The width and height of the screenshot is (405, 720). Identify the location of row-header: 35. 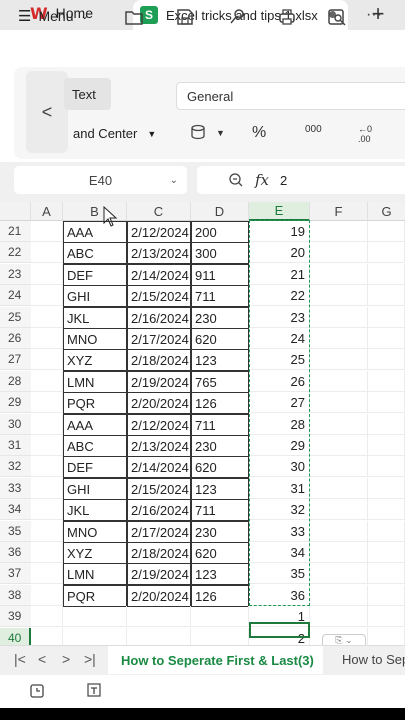
(15, 531).